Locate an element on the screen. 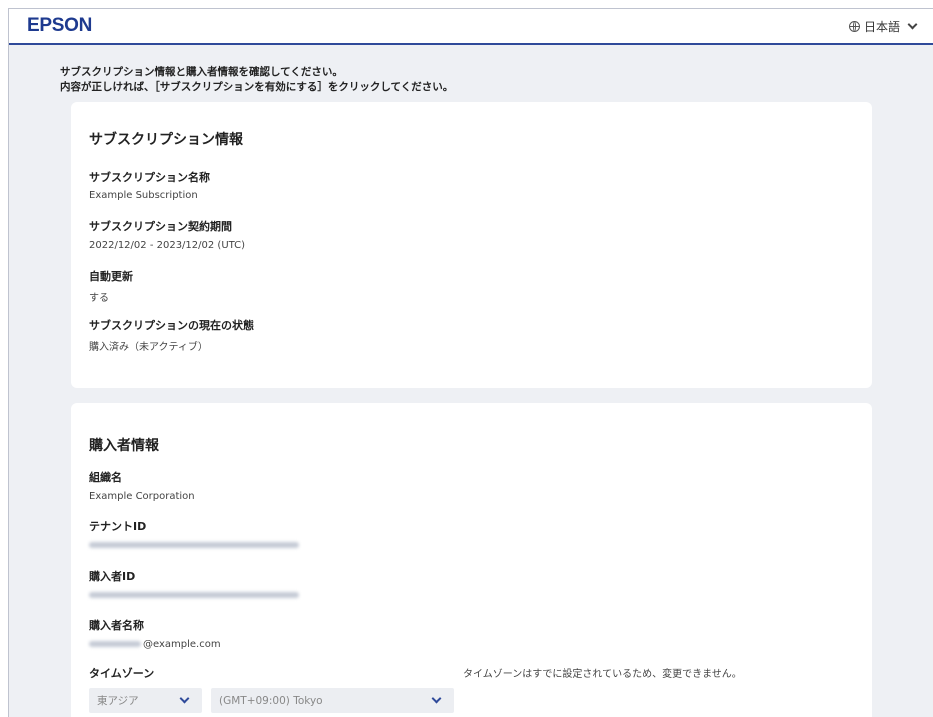  timezone-label: タイムゾーン is located at coordinates (122, 673).